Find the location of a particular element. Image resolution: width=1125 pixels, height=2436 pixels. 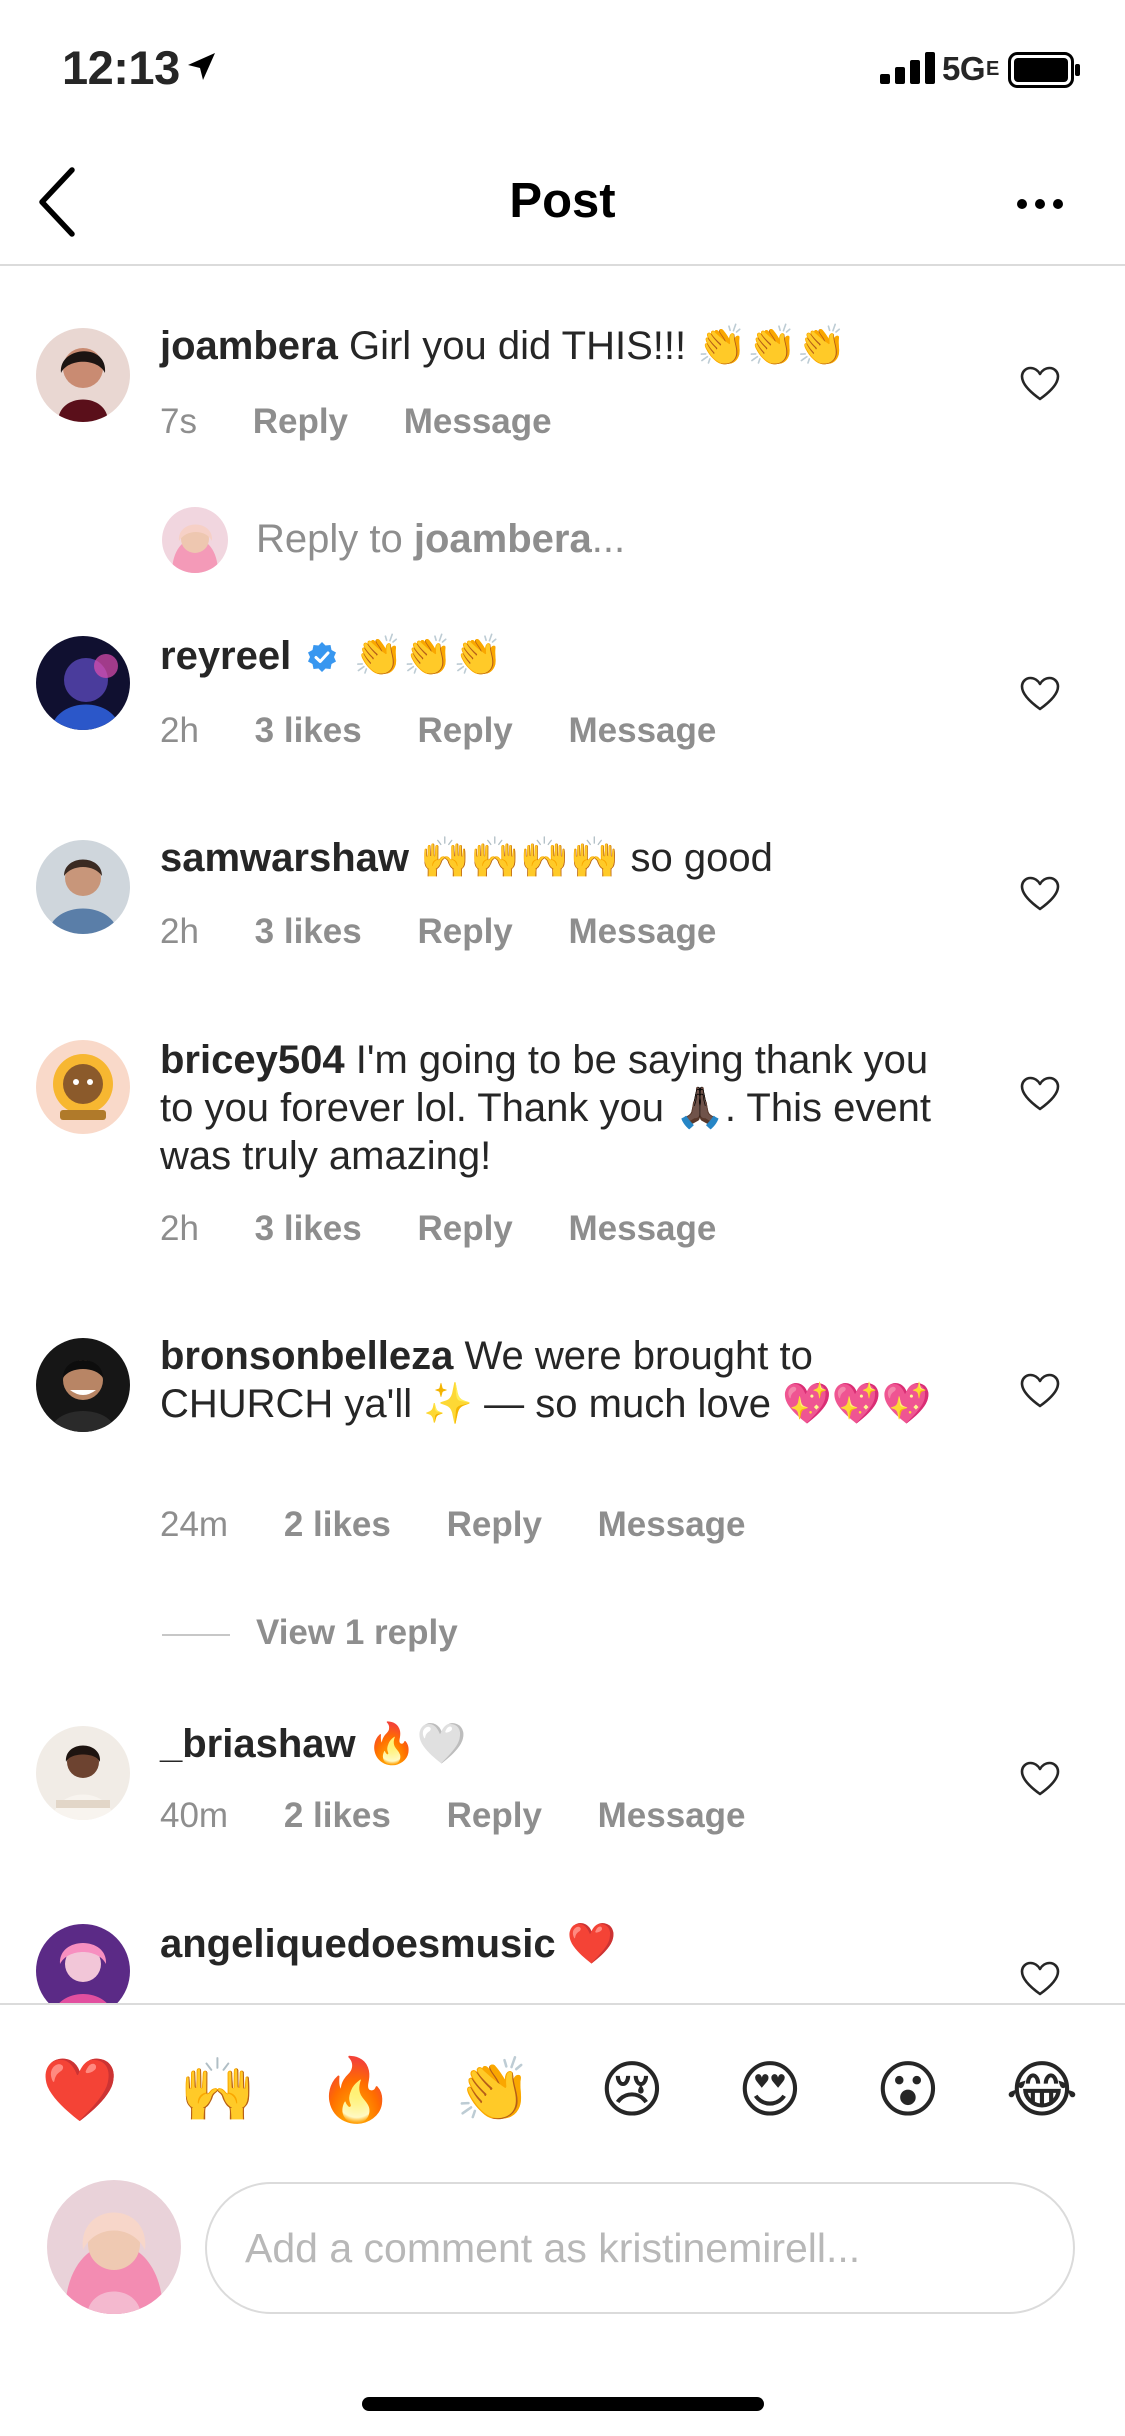

network-sub-label: E is located at coordinates (993, 69).